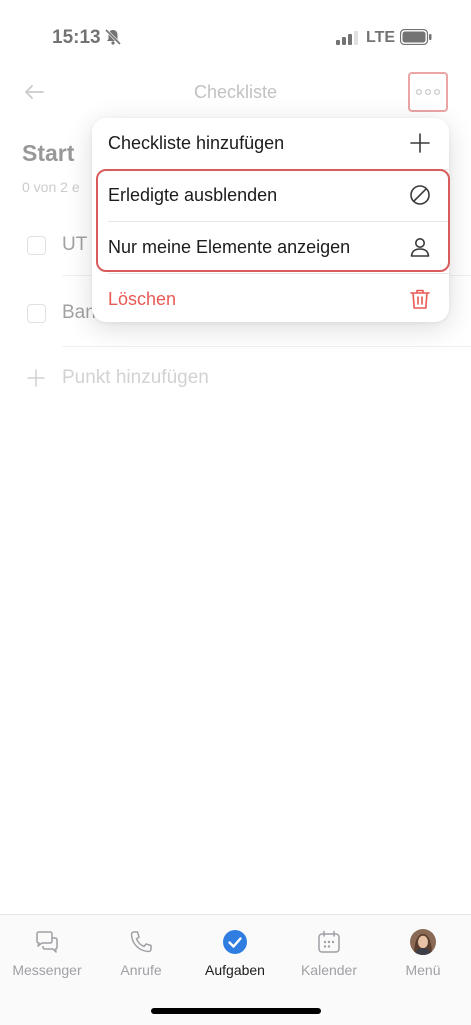 Image resolution: width=471 pixels, height=1025 pixels. I want to click on hide-completed-icon, so click(420, 195).